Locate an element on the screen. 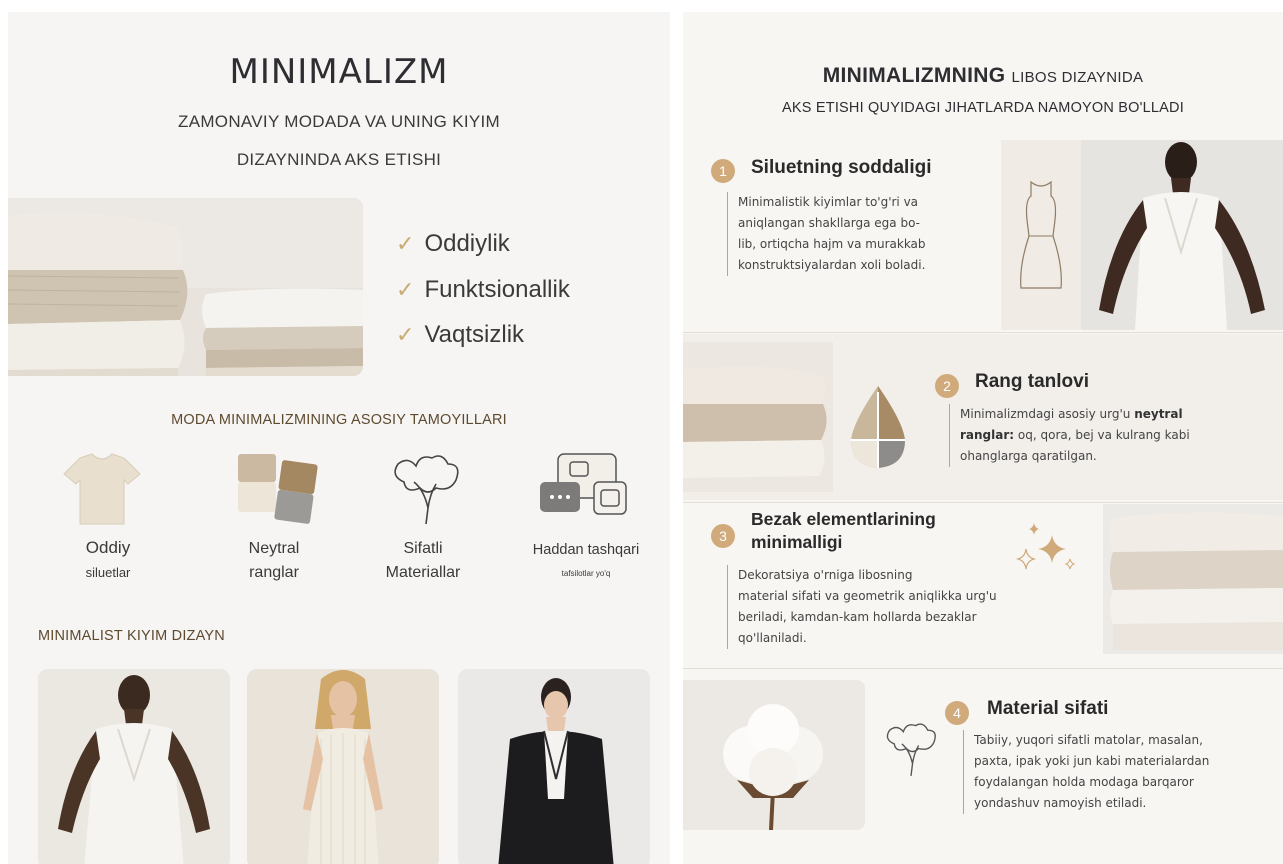  feature-2-line: ranglar: oq, qora, bej va kulrang kabi is located at coordinates (1119, 435).